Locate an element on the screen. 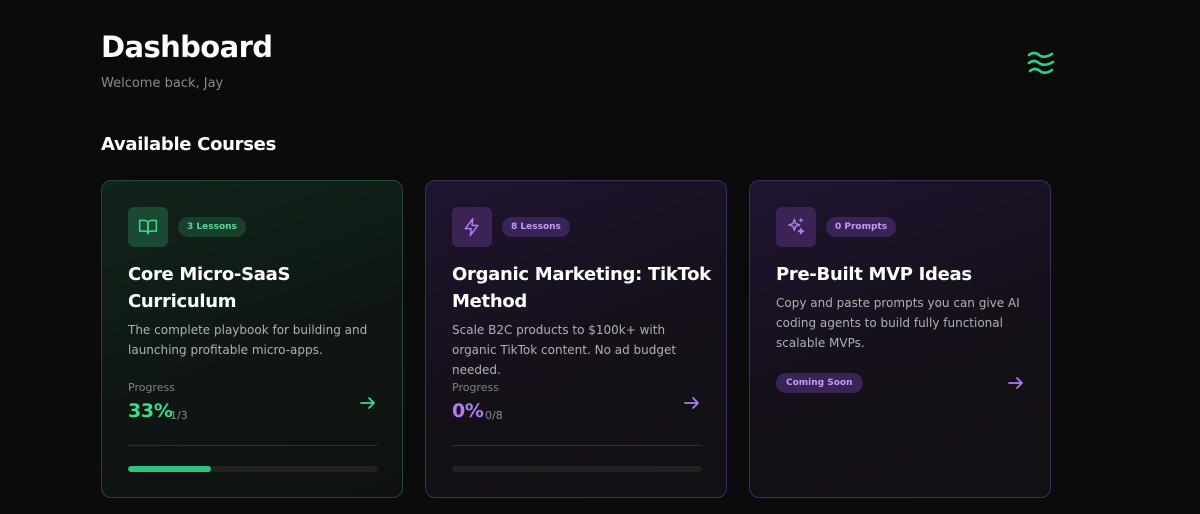 Image resolution: width=1200 pixels, height=514 pixels. progress-count: 0/8 is located at coordinates (494, 415).